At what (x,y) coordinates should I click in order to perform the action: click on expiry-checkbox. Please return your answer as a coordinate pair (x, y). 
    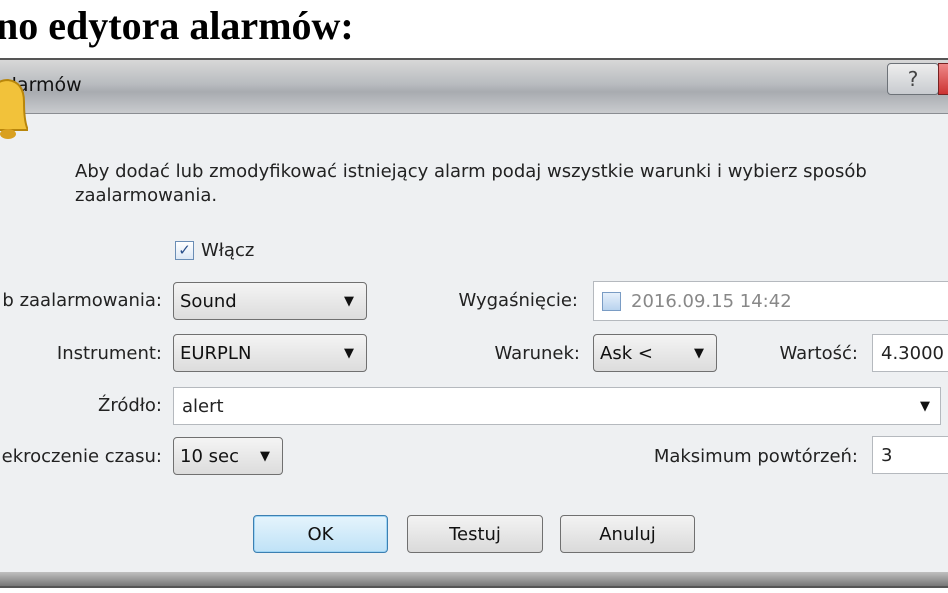
    Looking at the image, I should click on (611, 301).